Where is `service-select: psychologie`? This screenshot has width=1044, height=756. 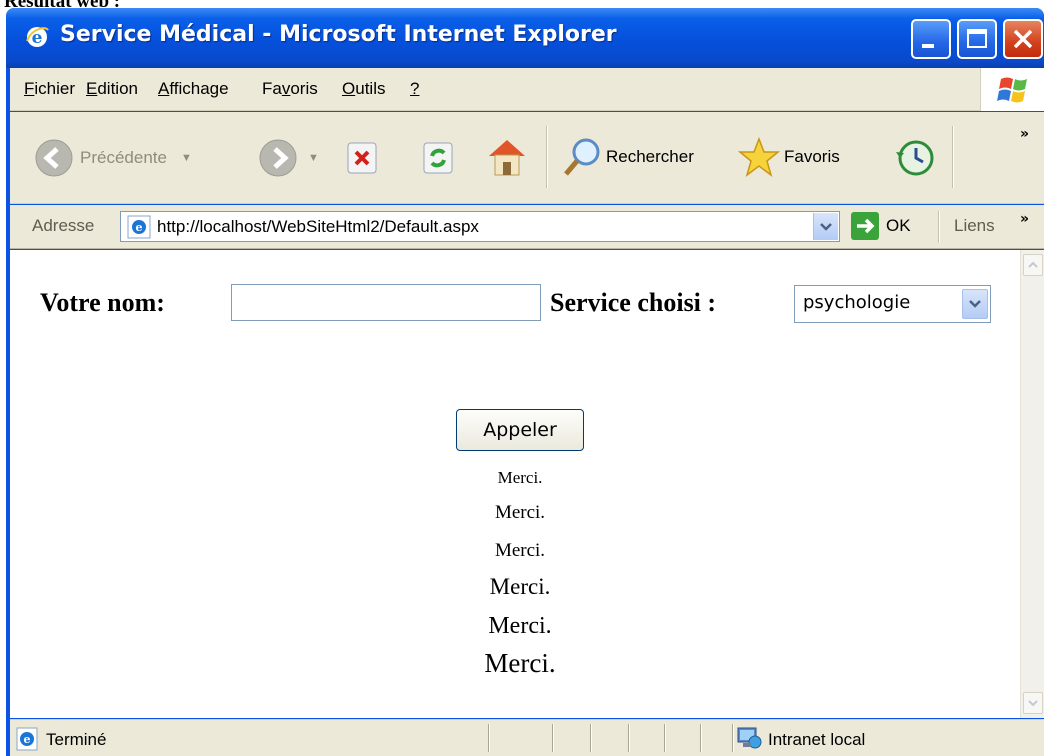 service-select: psychologie is located at coordinates (892, 304).